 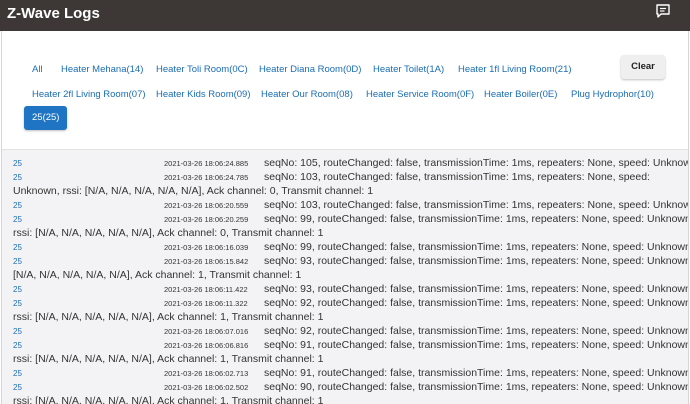 I want to click on log-timestamp: 2021-03-26 18:06:02.502, so click(x=206, y=387).